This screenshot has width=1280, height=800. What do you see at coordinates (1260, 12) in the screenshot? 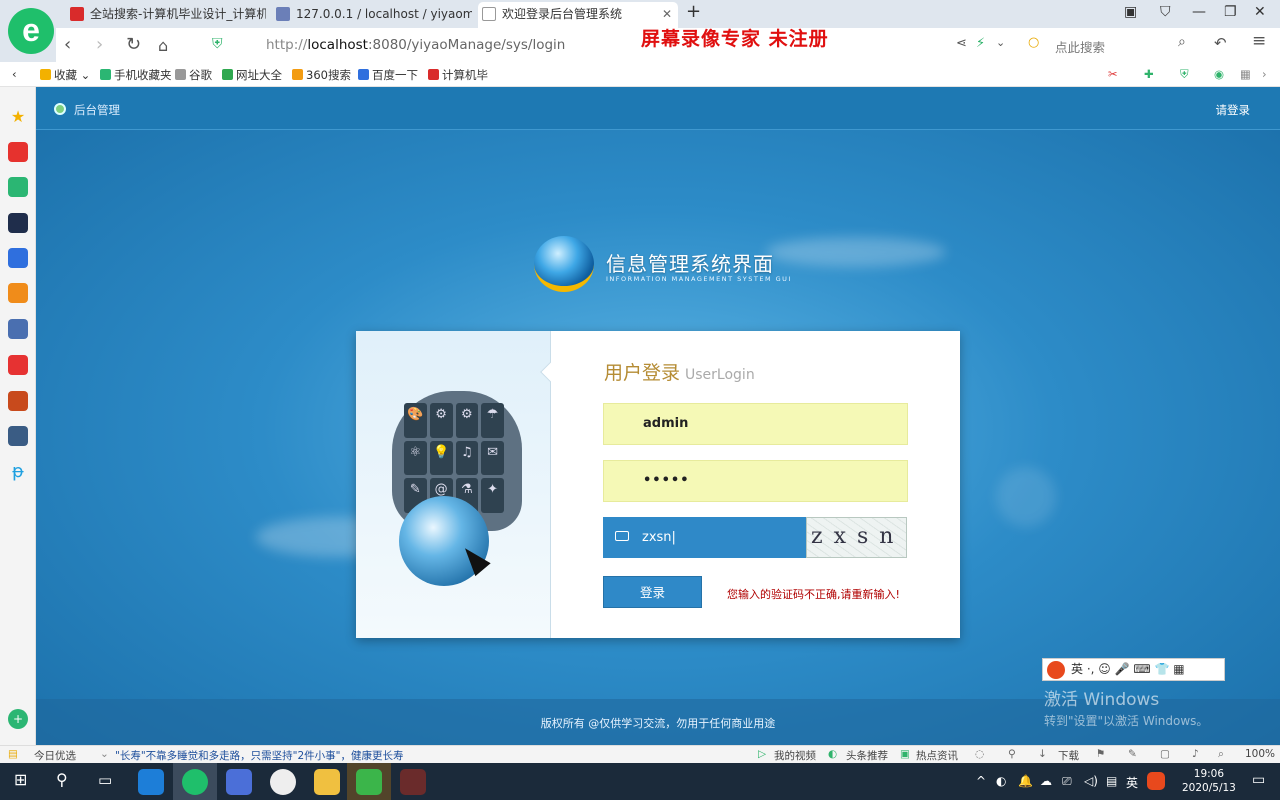
I see `window-close-icon: ✕` at bounding box center [1260, 12].